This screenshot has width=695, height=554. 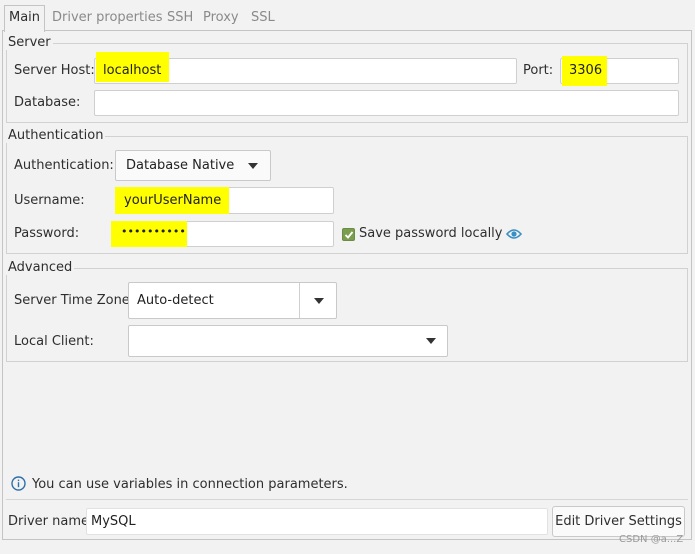 I want to click on username-label: Username:, so click(x=49, y=200).